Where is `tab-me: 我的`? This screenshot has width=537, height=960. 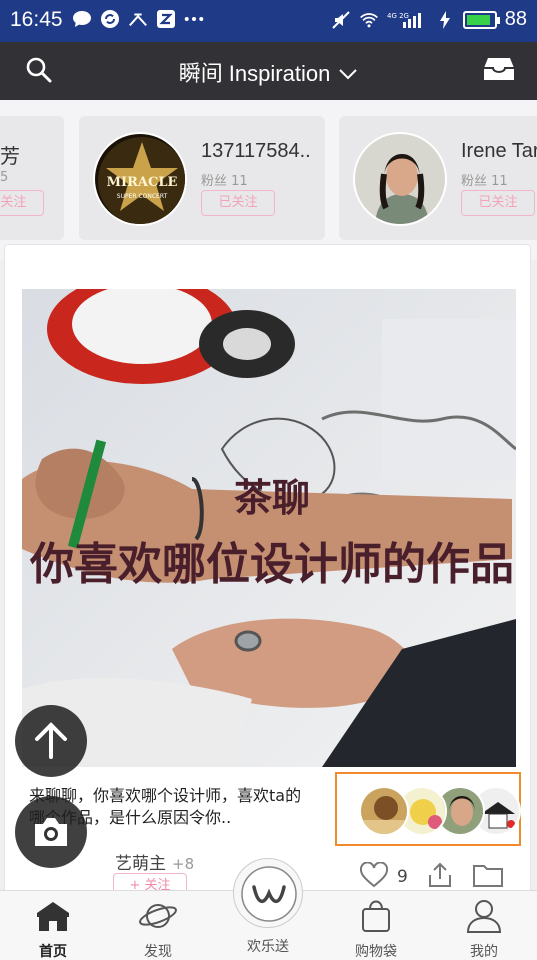 tab-me: 我的 is located at coordinates (484, 929).